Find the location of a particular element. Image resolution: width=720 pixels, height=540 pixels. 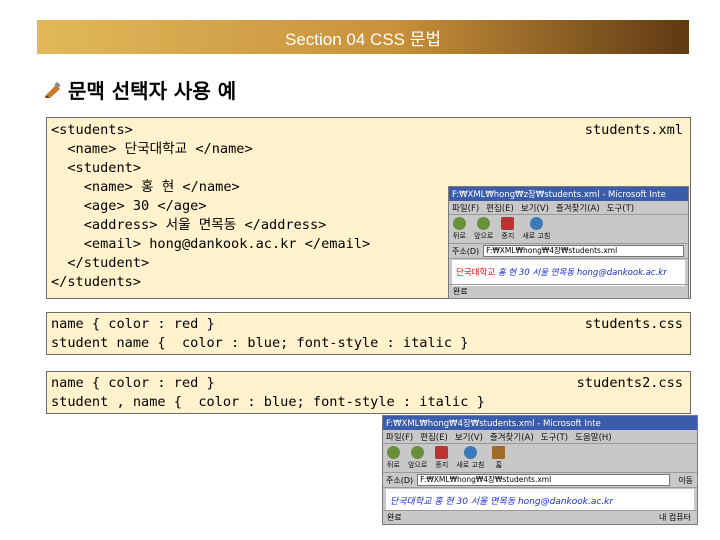

code-line: </students> is located at coordinates (96, 282).